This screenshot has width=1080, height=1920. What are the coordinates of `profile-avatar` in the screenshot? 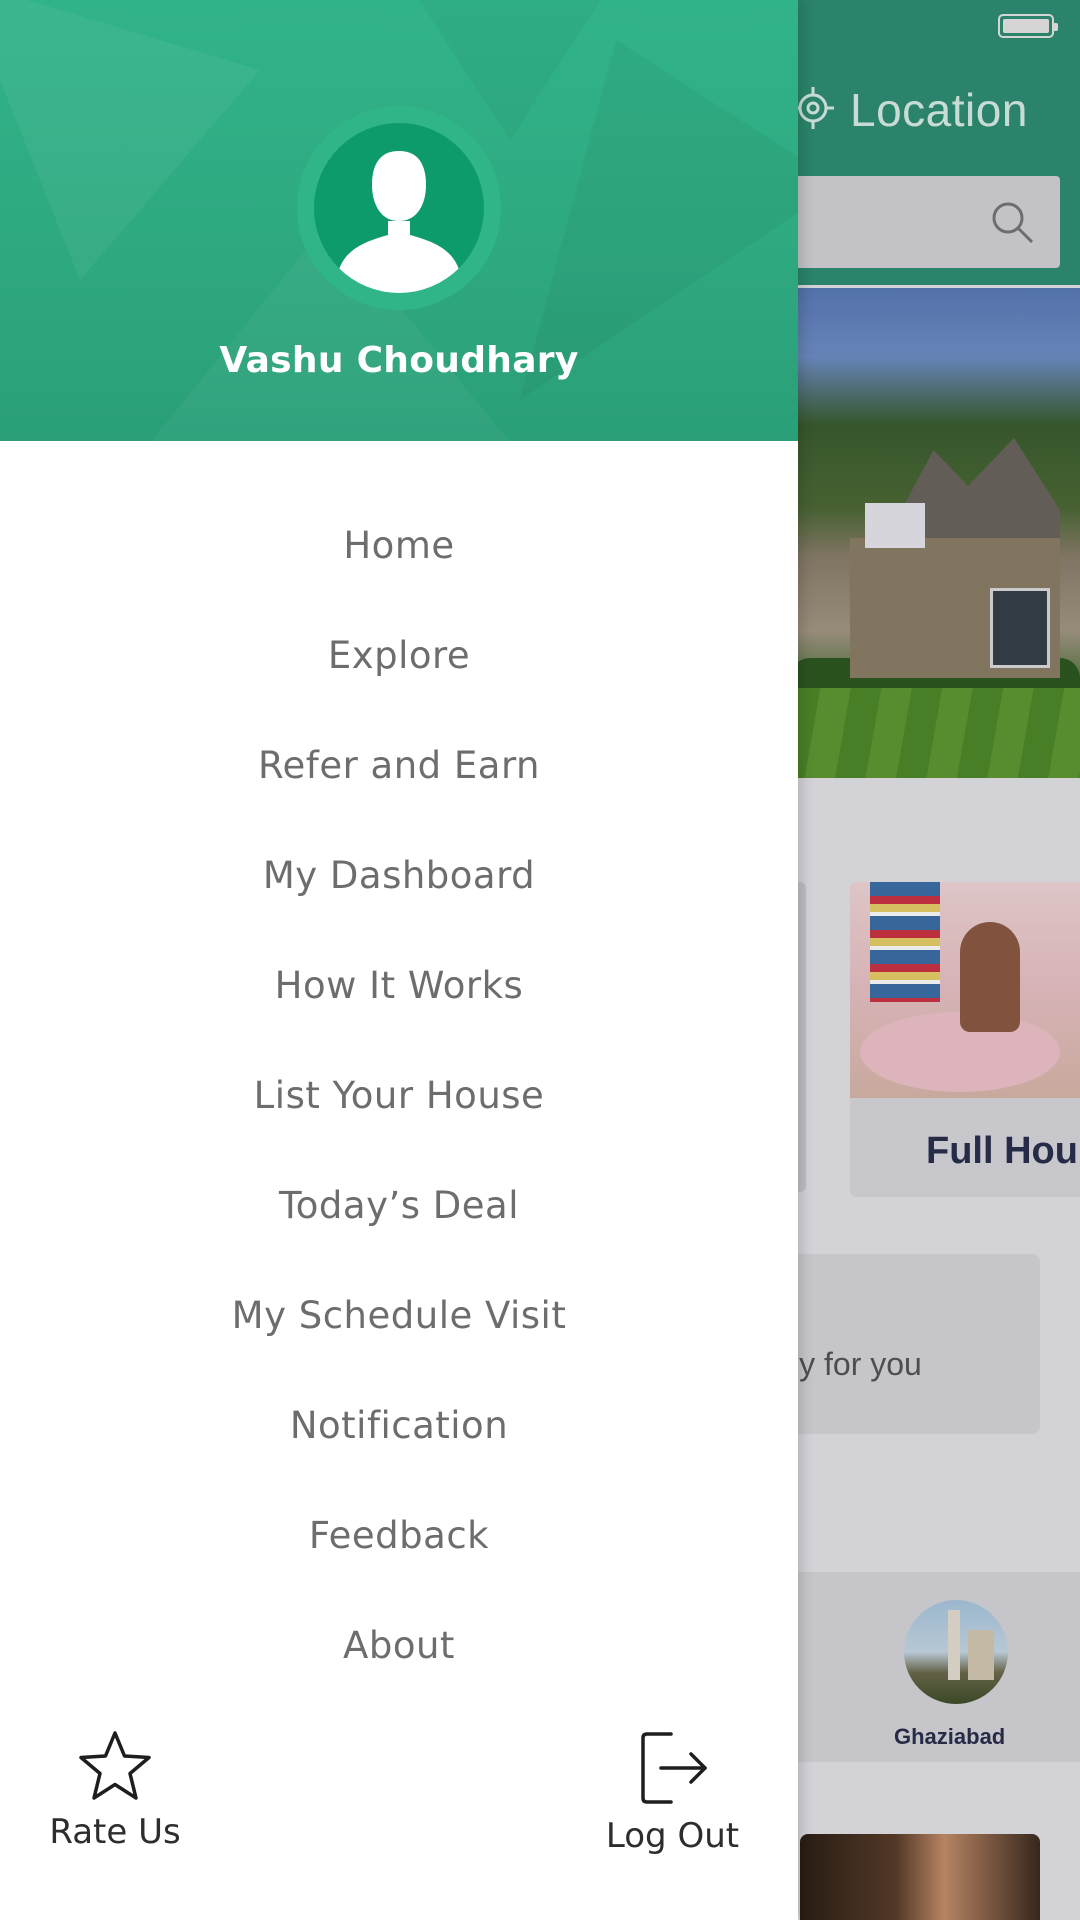 It's located at (399, 208).